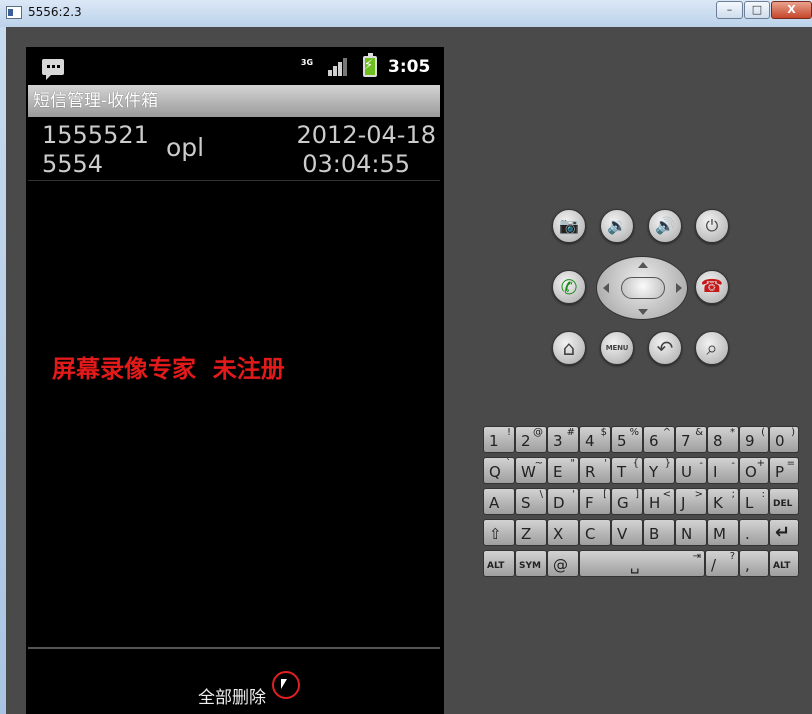  I want to click on key-period: ., so click(754, 532).